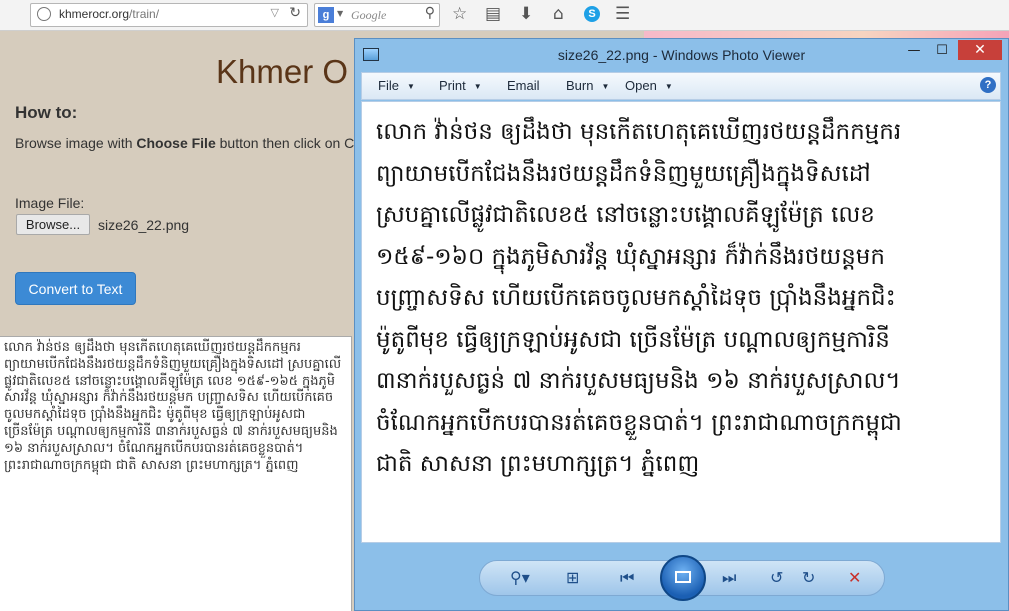 The width and height of the screenshot is (1009, 611). Describe the element at coordinates (285, 143) in the screenshot. I see `howto-suffix: button then click on C` at that location.